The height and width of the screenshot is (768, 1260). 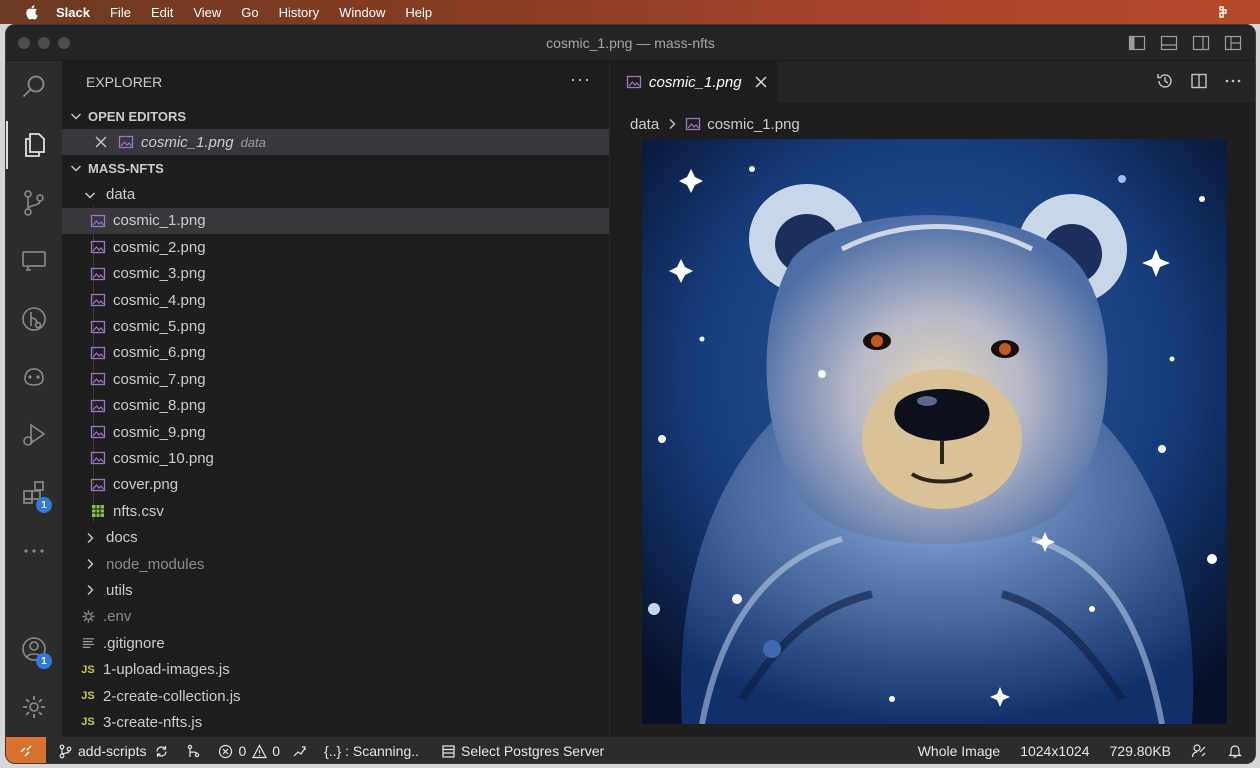 I want to click on folder-list: docs node_modules utils, so click(x=335, y=563).